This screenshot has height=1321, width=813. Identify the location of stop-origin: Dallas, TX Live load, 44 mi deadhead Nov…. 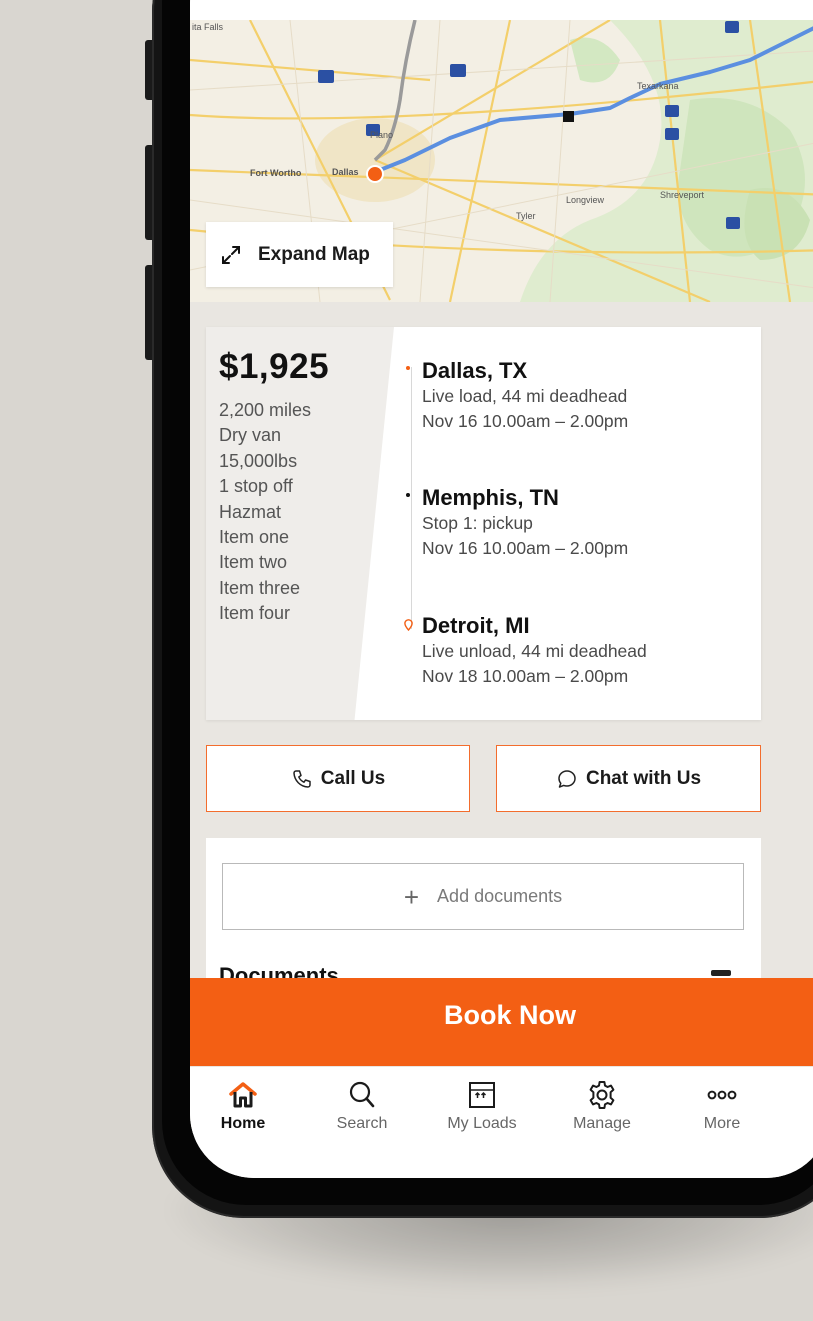
(576, 396).